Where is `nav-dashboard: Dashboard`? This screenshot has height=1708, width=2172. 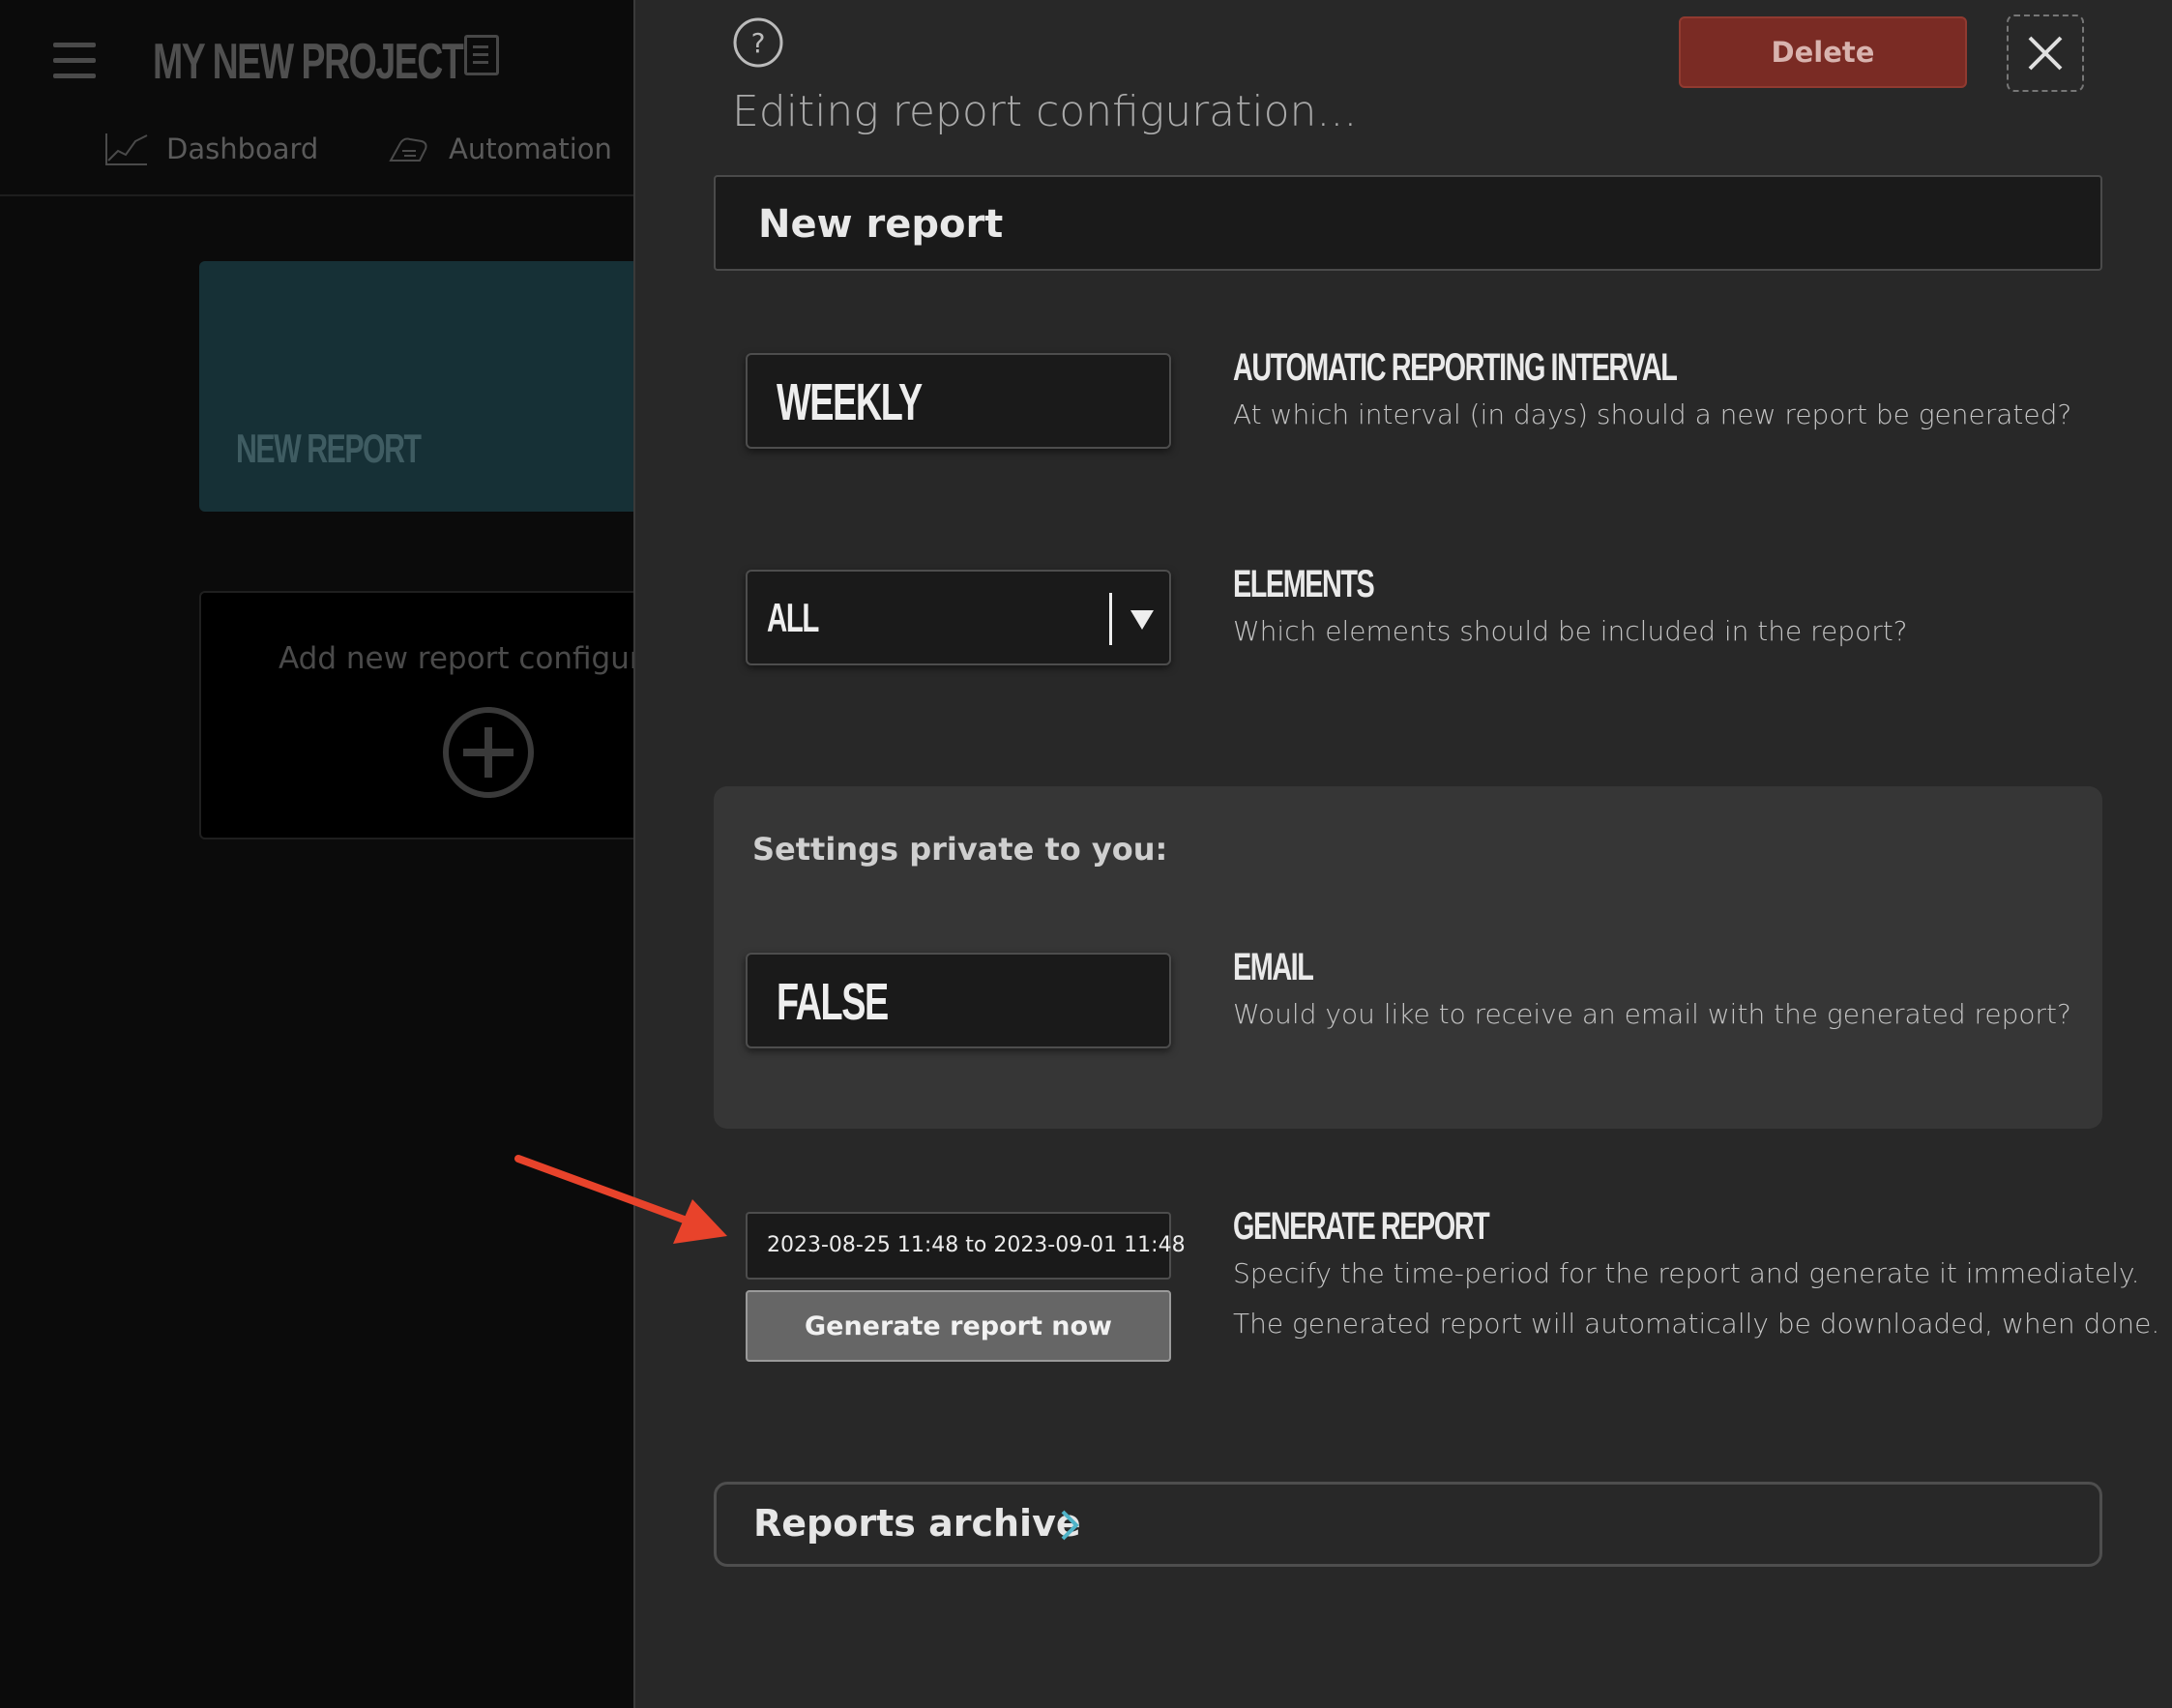
nav-dashboard: Dashboard is located at coordinates (211, 149).